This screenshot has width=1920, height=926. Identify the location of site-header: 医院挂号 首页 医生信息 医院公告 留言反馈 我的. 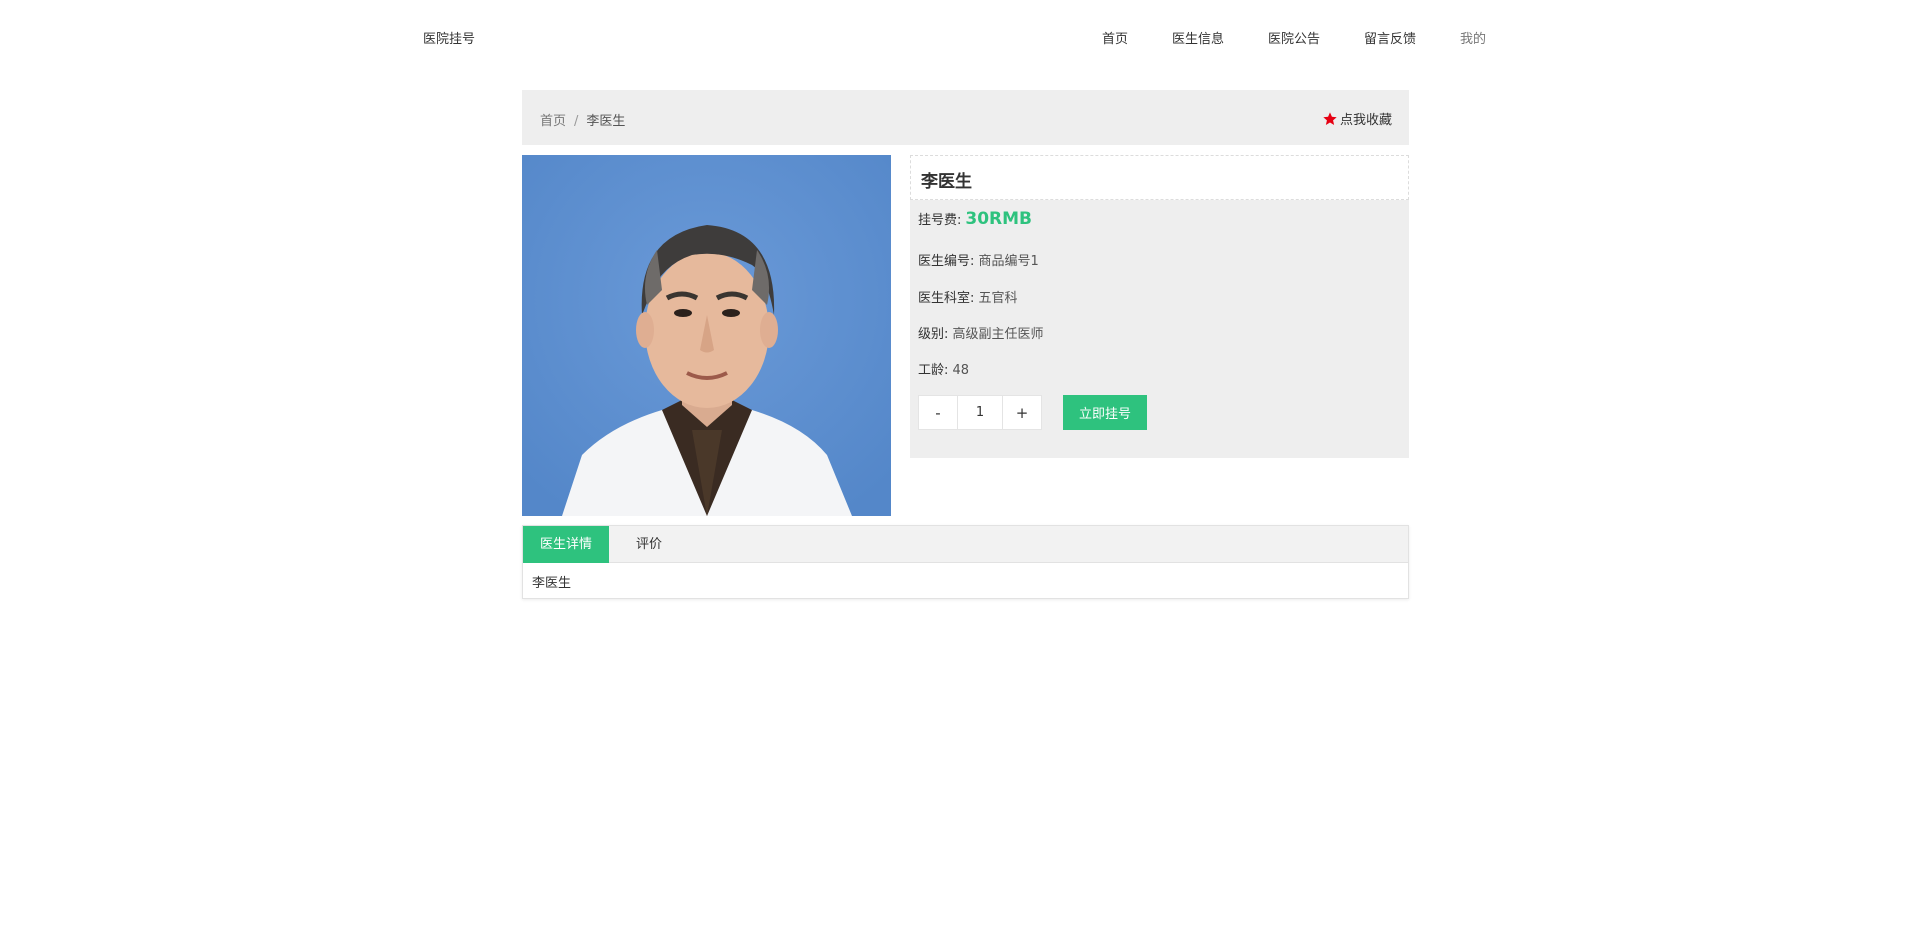
(960, 36).